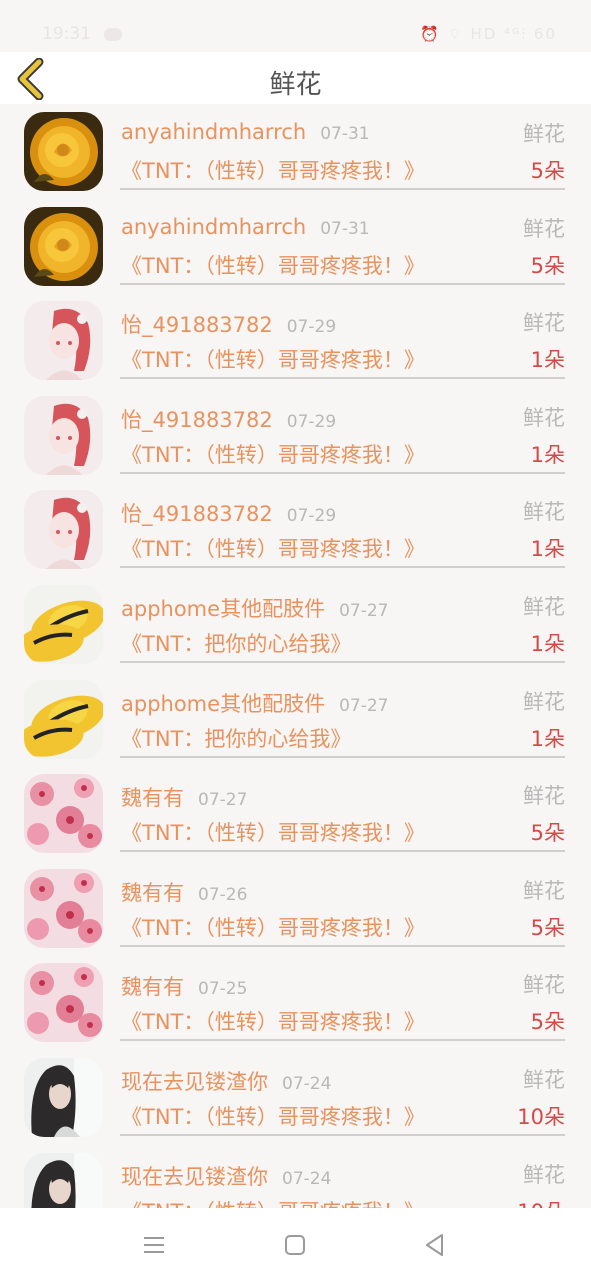 The width and height of the screenshot is (591, 1280). What do you see at coordinates (435, 1245) in the screenshot?
I see `back-nav-button` at bounding box center [435, 1245].